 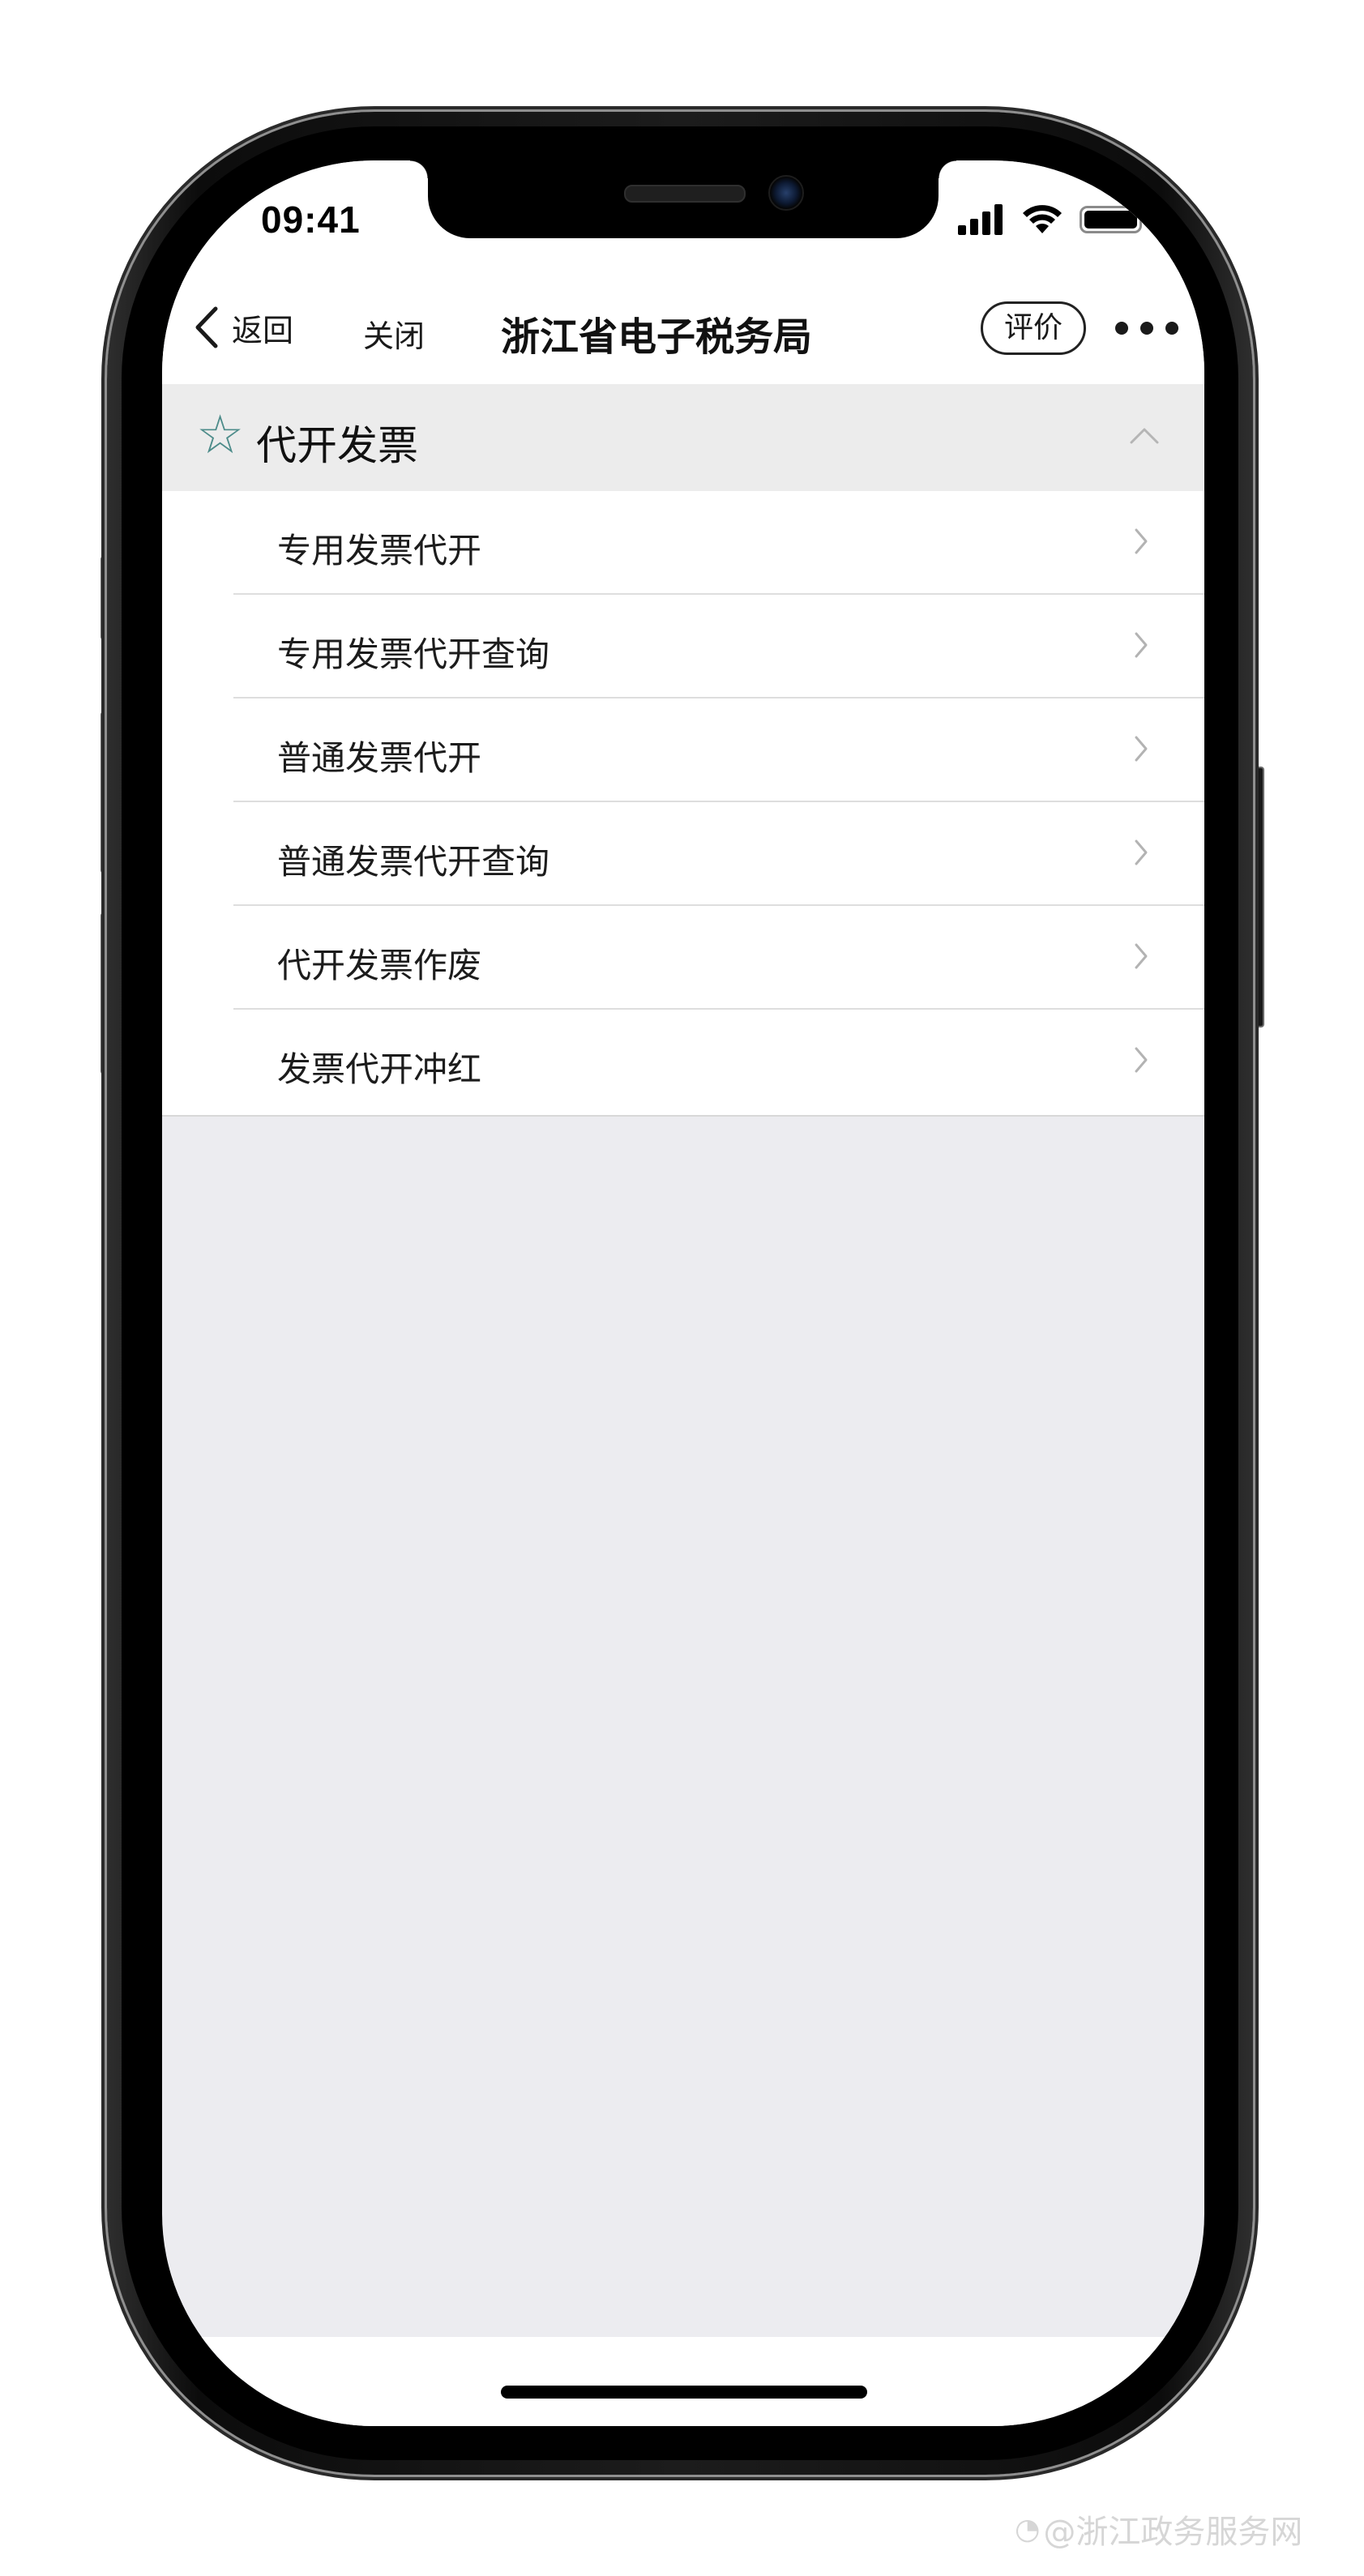 I want to click on power-button, so click(x=1257, y=897).